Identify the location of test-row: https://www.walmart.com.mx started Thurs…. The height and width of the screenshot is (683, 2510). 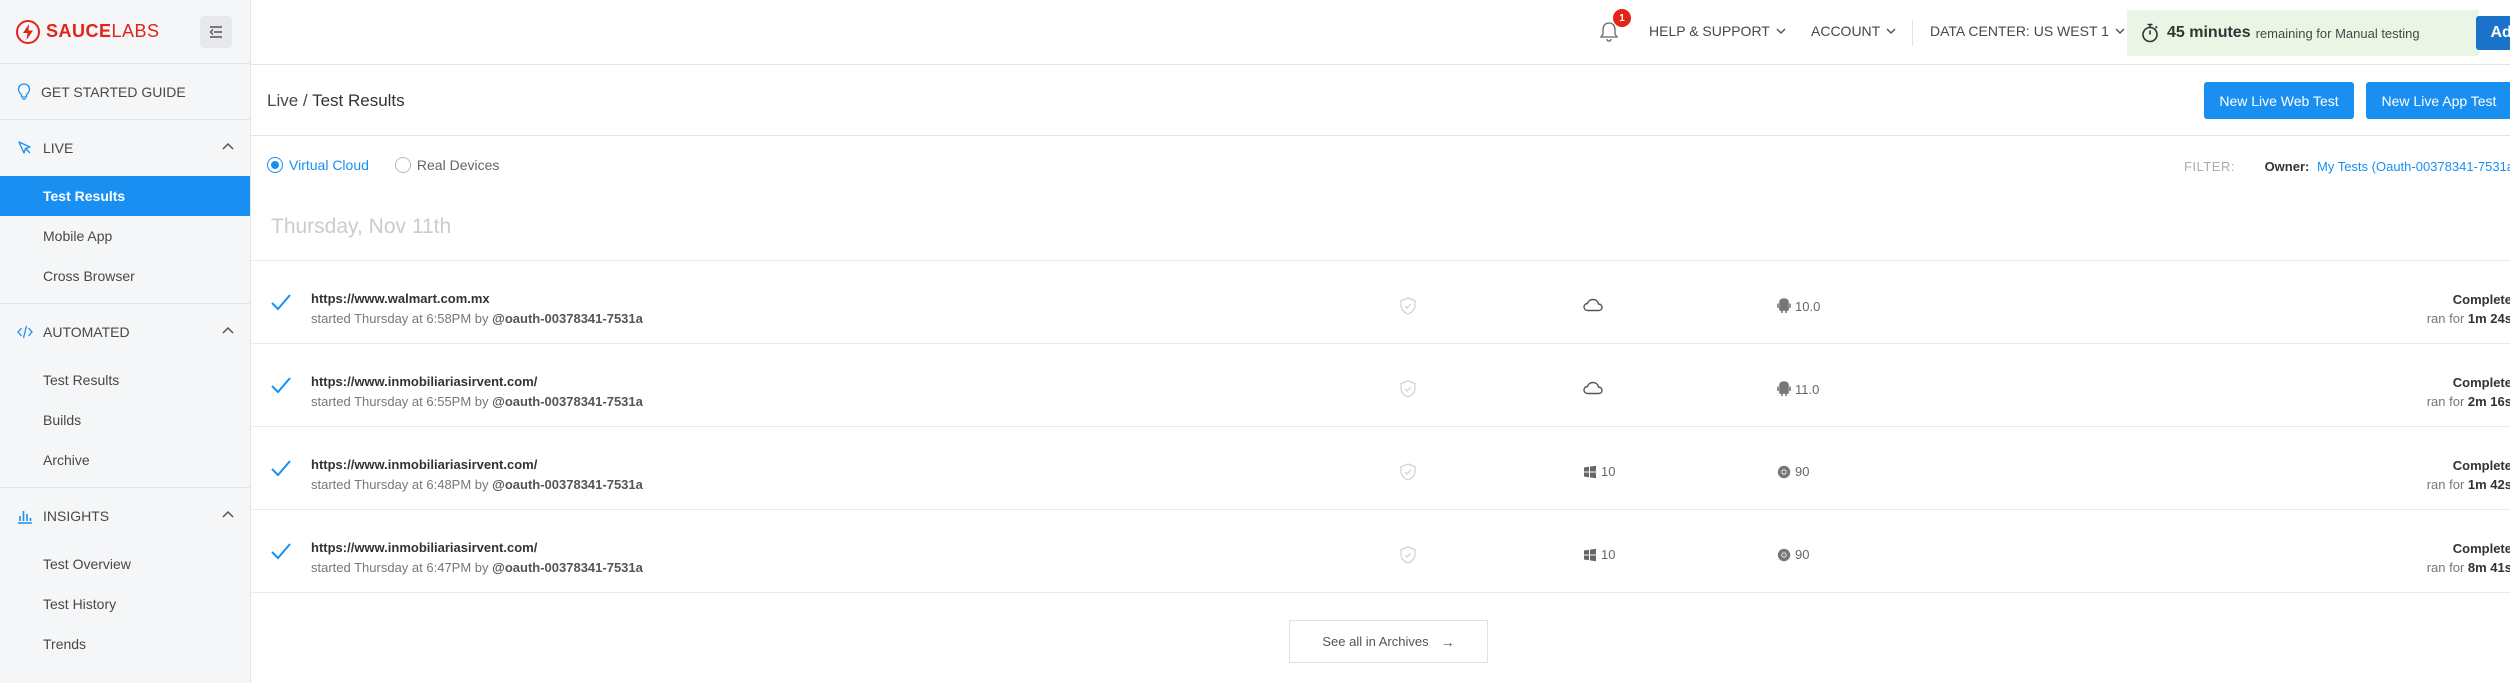
(1380, 302).